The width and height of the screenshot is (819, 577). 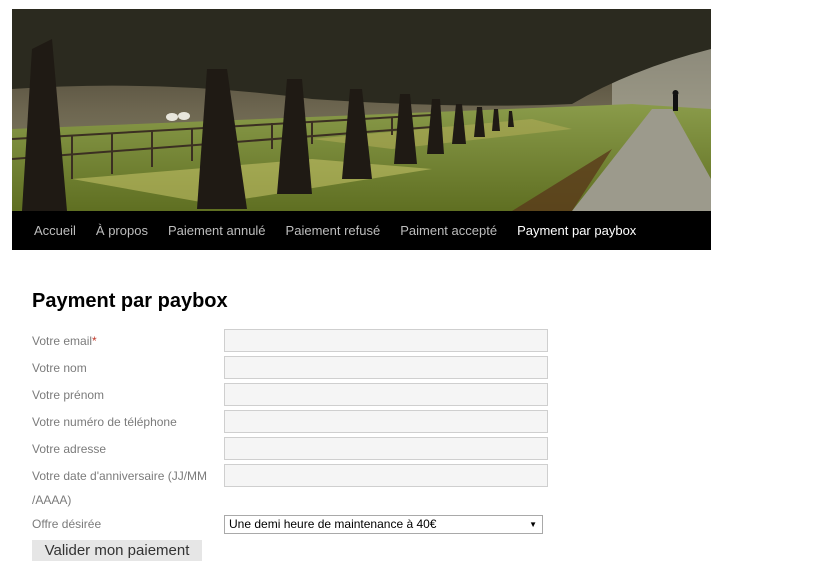 What do you see at coordinates (104, 422) in the screenshot?
I see `phone-label: Votre numéro de téléphone` at bounding box center [104, 422].